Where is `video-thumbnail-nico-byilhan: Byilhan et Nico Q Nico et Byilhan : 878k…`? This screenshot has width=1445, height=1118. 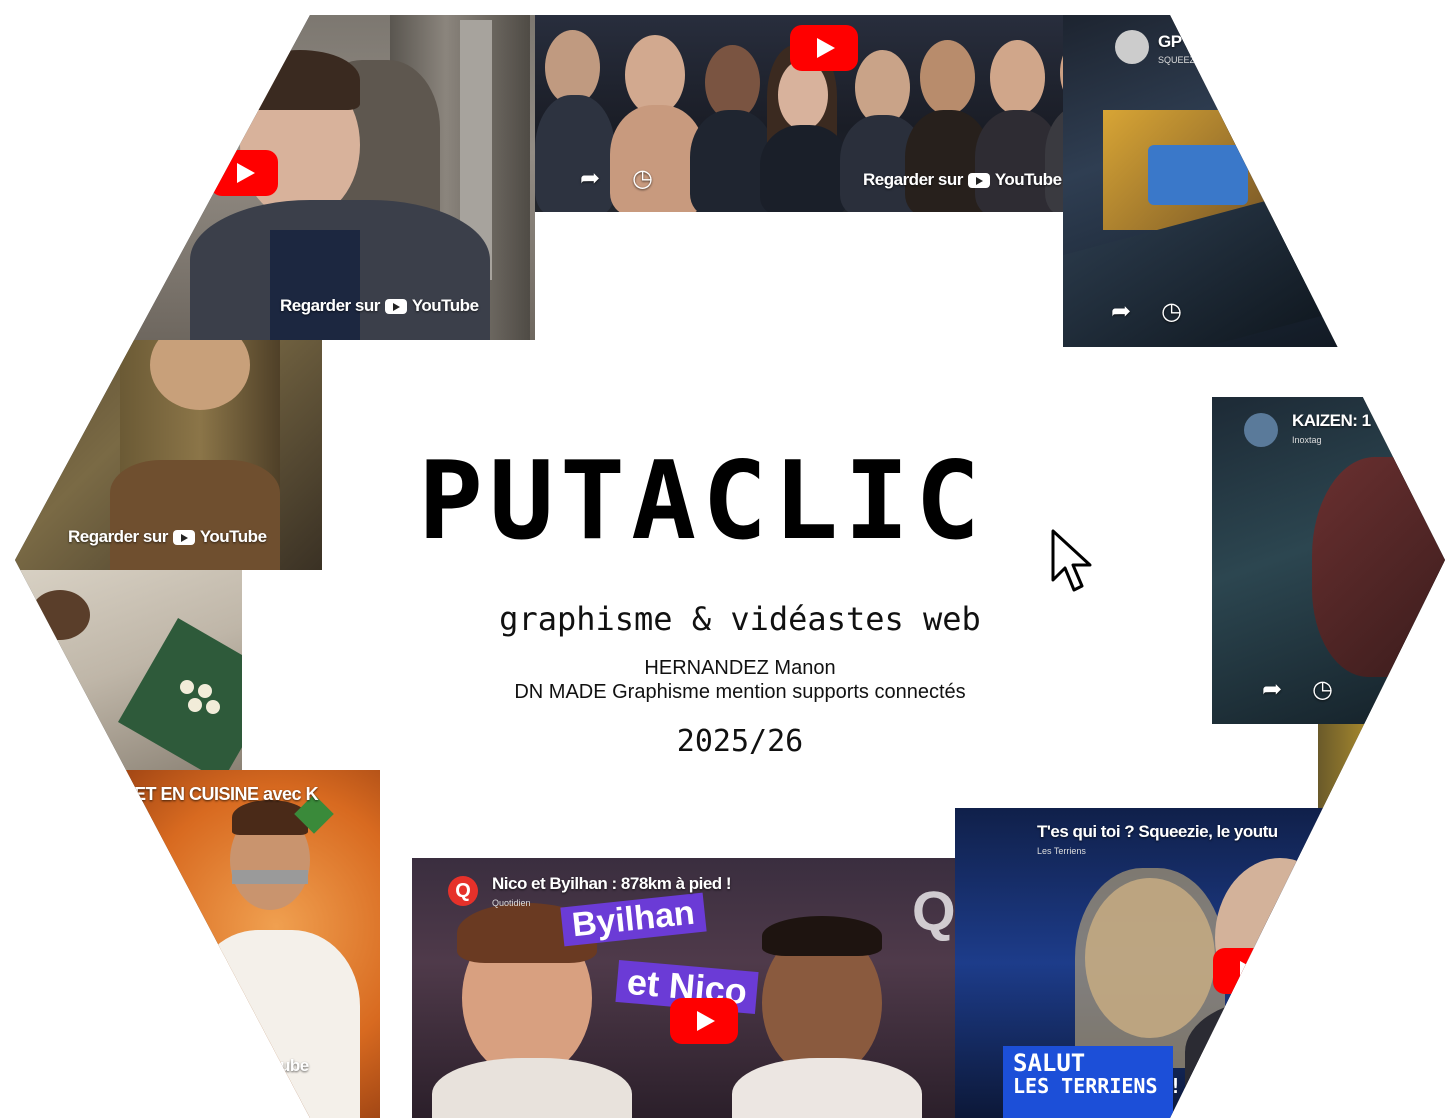
video-thumbnail-nico-byilhan: Byilhan et Nico Q Nico et Byilhan : 878k… is located at coordinates (712, 988).